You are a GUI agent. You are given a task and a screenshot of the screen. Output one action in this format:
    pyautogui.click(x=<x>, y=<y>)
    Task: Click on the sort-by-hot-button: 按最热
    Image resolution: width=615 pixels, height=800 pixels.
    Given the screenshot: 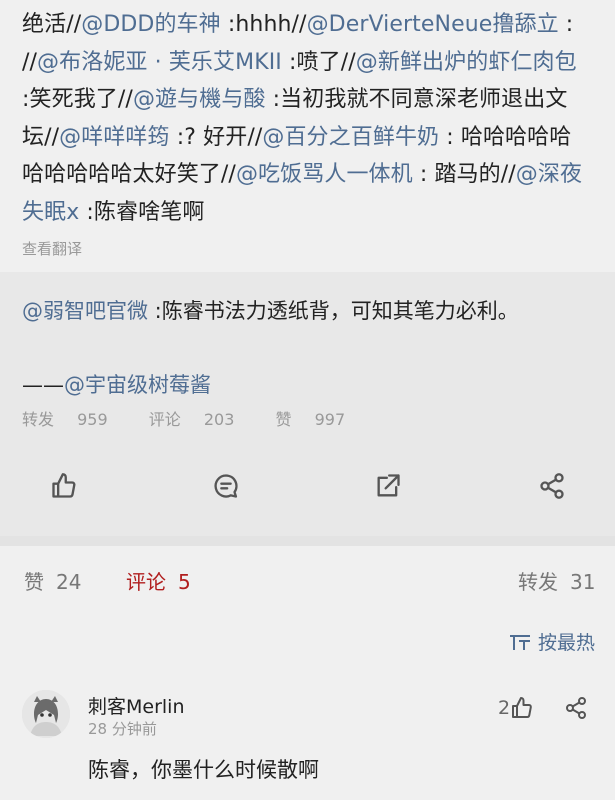 What is the action you would take?
    pyautogui.click(x=551, y=641)
    